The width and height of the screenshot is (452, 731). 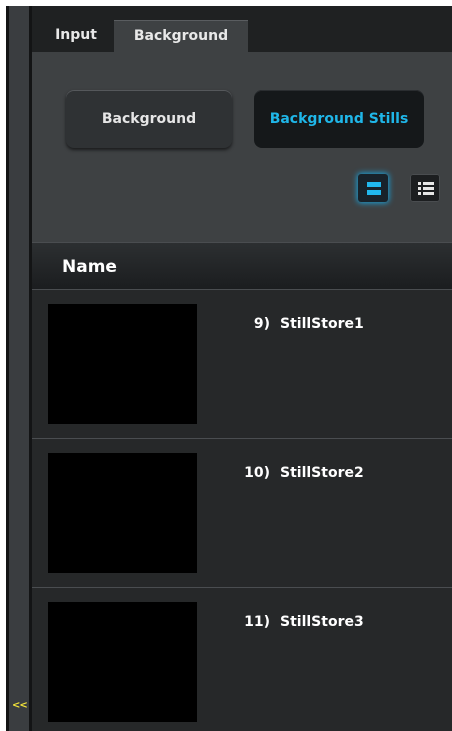 I want to click on left-collapsed-sidebar: <<, so click(x=19, y=368).